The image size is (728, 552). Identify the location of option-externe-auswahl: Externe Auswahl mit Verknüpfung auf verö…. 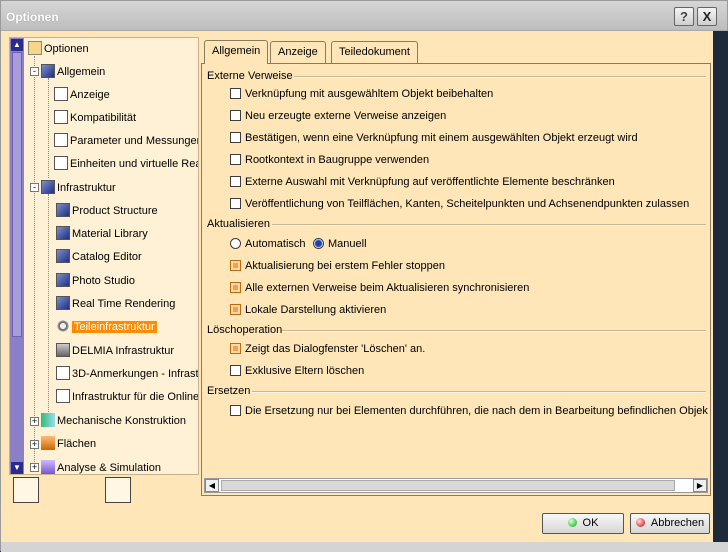
(422, 182).